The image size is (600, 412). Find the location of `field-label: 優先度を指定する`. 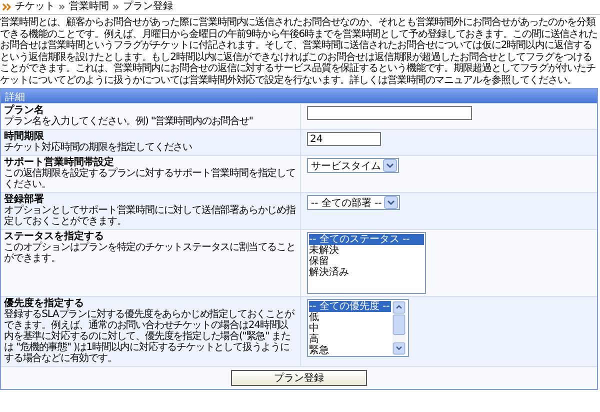

field-label: 優先度を指定する is located at coordinates (44, 303).